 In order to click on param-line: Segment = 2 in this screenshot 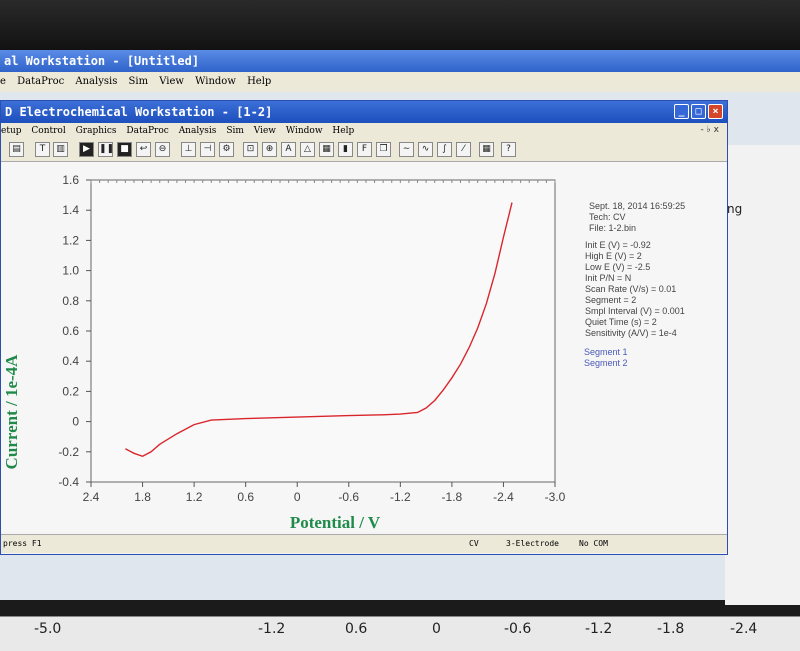, I will do `click(610, 300)`.